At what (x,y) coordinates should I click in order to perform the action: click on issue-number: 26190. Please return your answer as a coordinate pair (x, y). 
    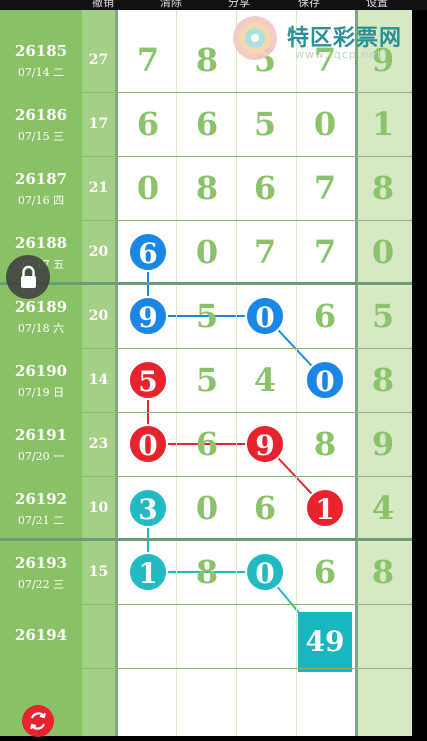
    Looking at the image, I should click on (41, 371).